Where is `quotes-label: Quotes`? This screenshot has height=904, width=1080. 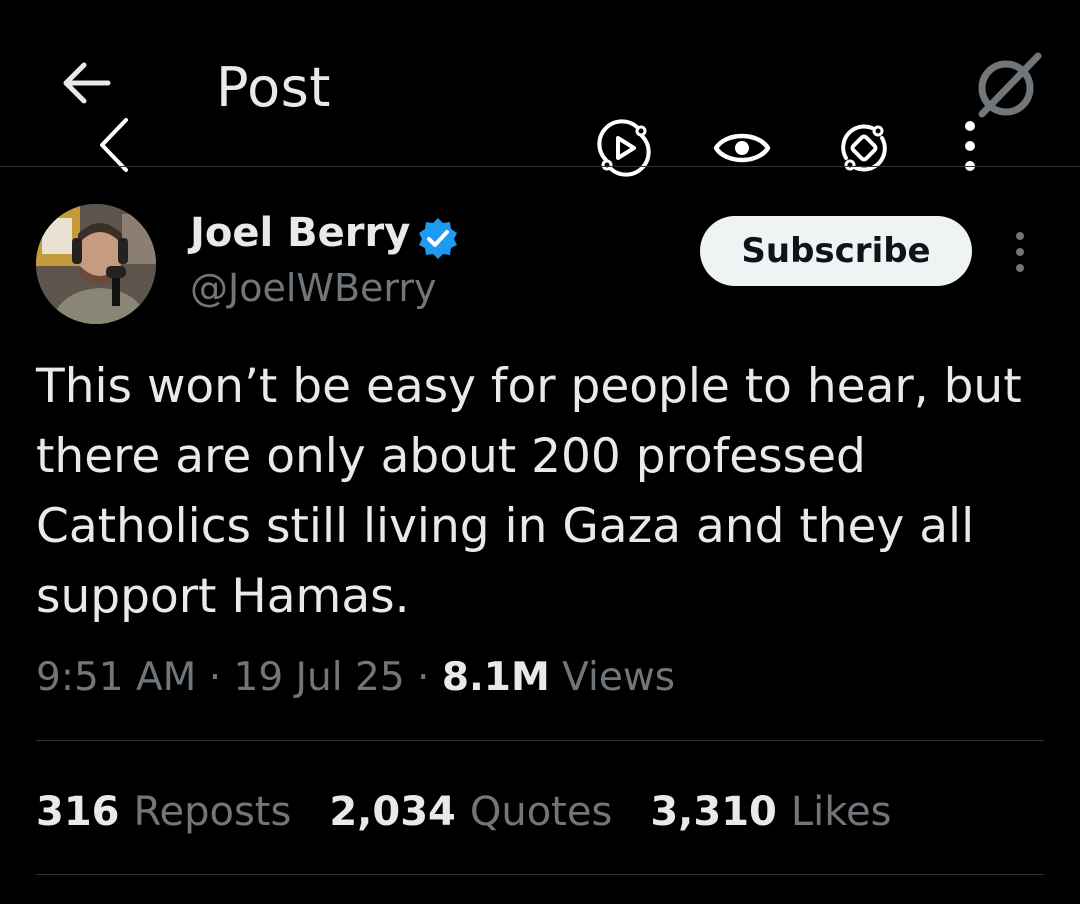
quotes-label: Quotes is located at coordinates (541, 812).